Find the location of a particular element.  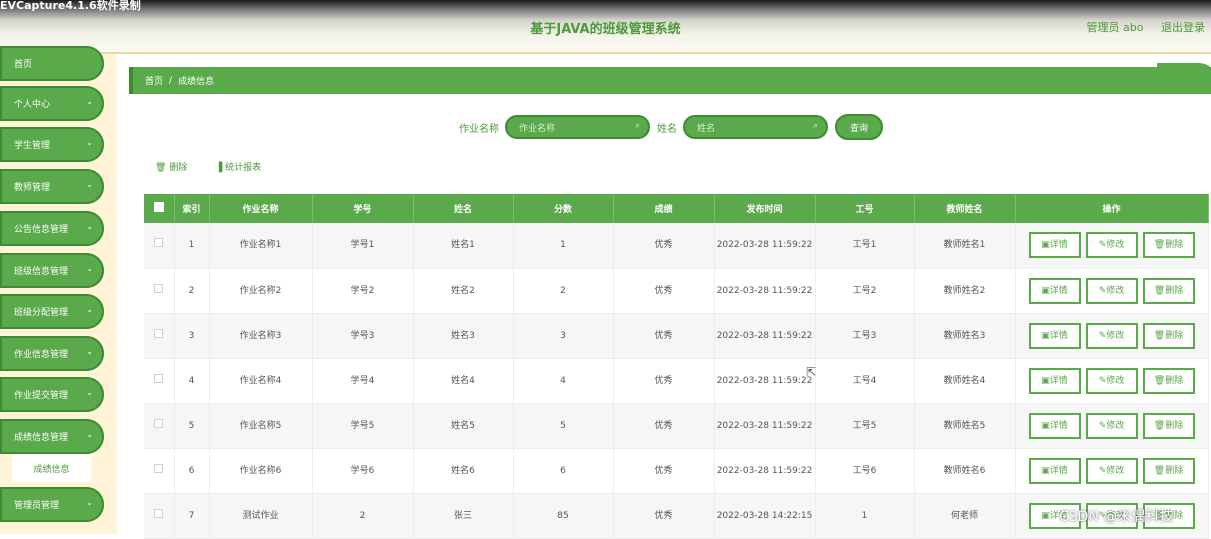

column-header: 索引 is located at coordinates (192, 208).